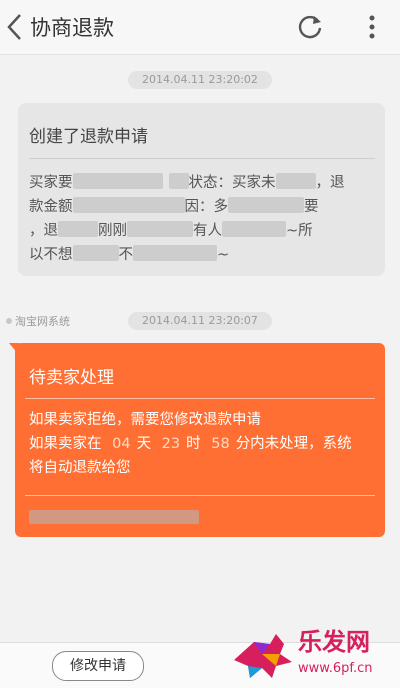 Image resolution: width=400 pixels, height=688 pixels. I want to click on countdown-minutes: 58, so click(220, 444).